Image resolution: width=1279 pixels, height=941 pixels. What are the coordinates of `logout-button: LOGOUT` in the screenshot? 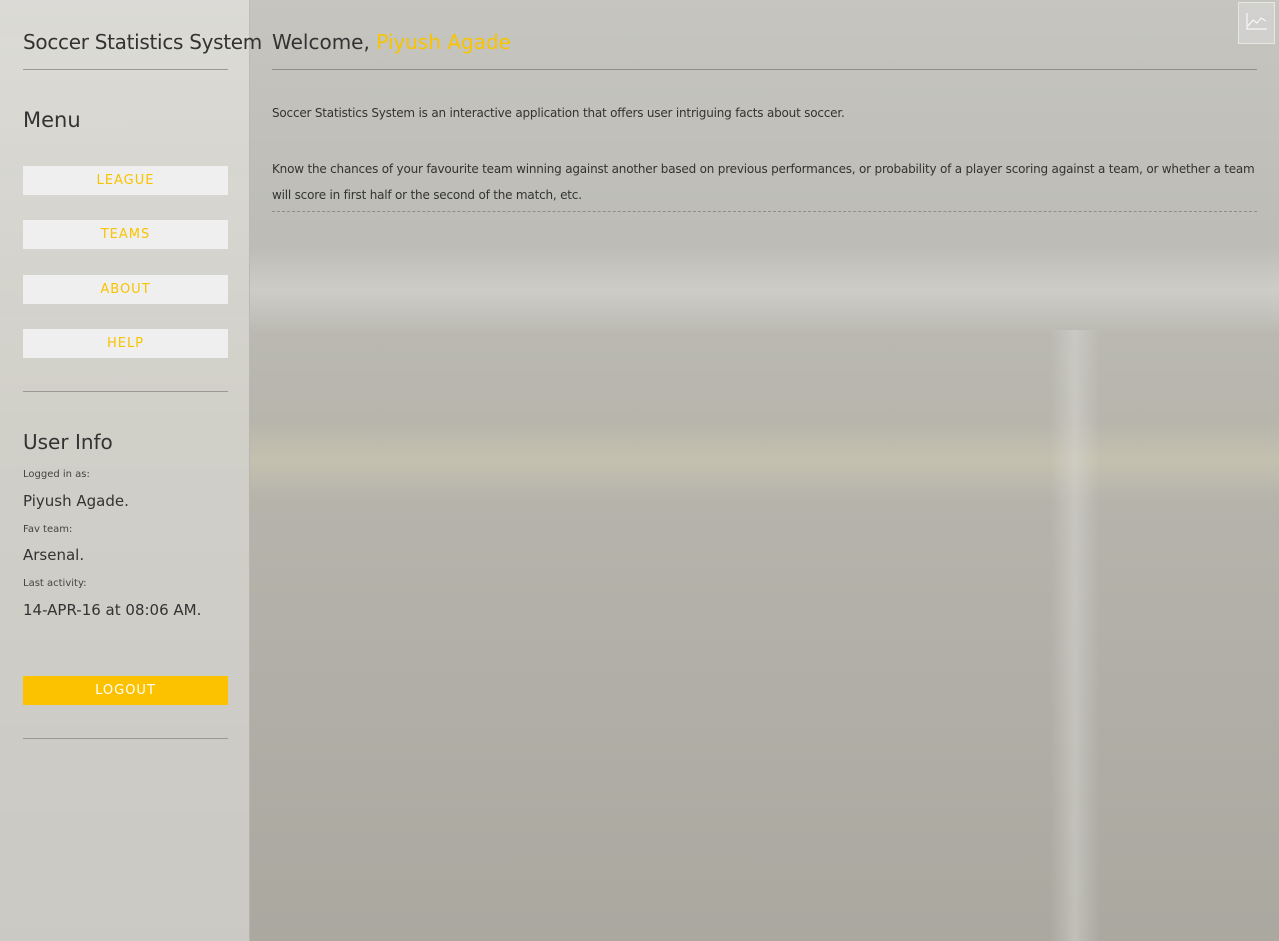 It's located at (125, 690).